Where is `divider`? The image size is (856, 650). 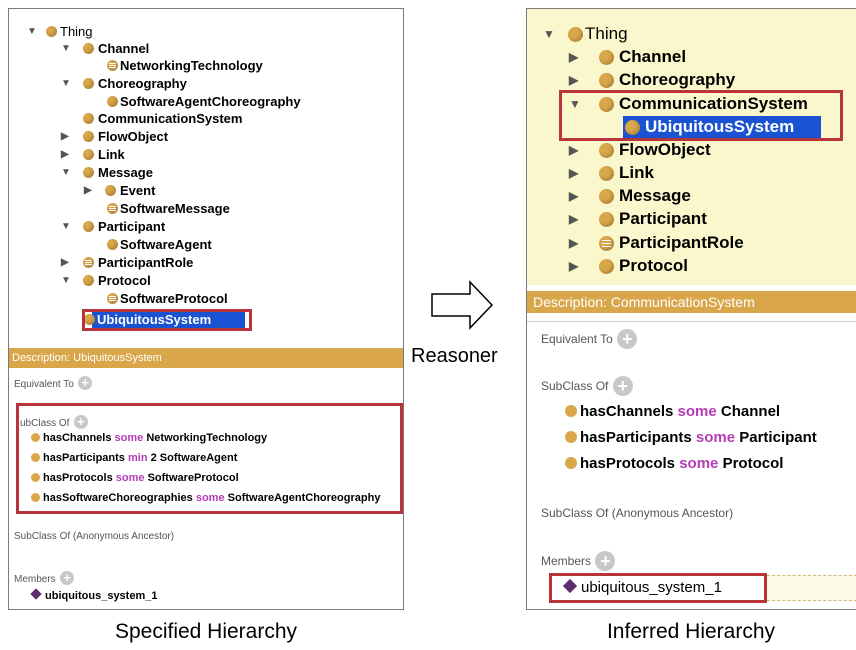
divider is located at coordinates (691, 317).